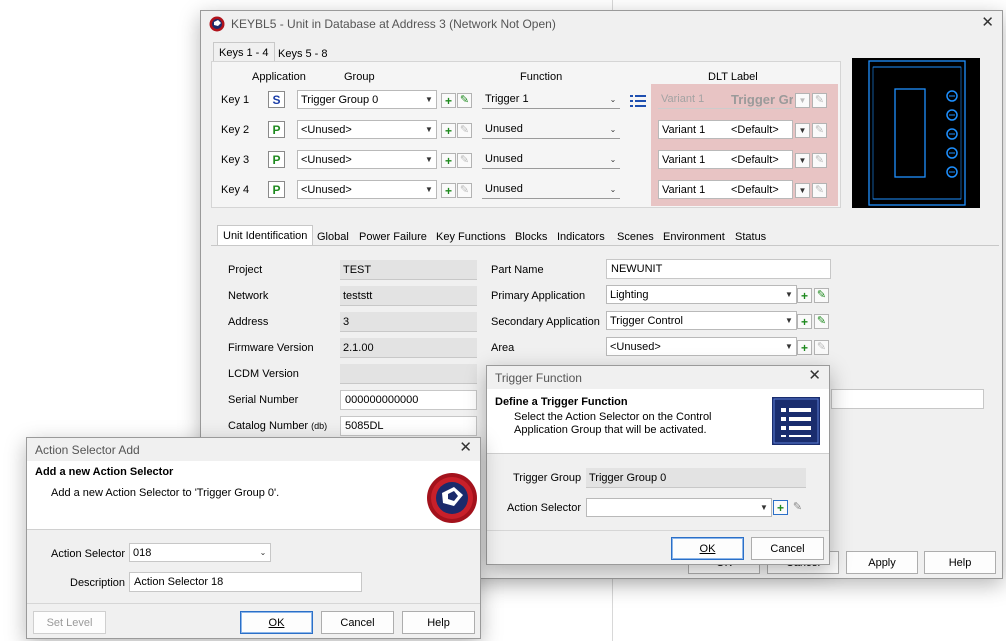 The width and height of the screenshot is (1006, 641). I want to click on action-selector-select: 018 ⌄, so click(200, 552).